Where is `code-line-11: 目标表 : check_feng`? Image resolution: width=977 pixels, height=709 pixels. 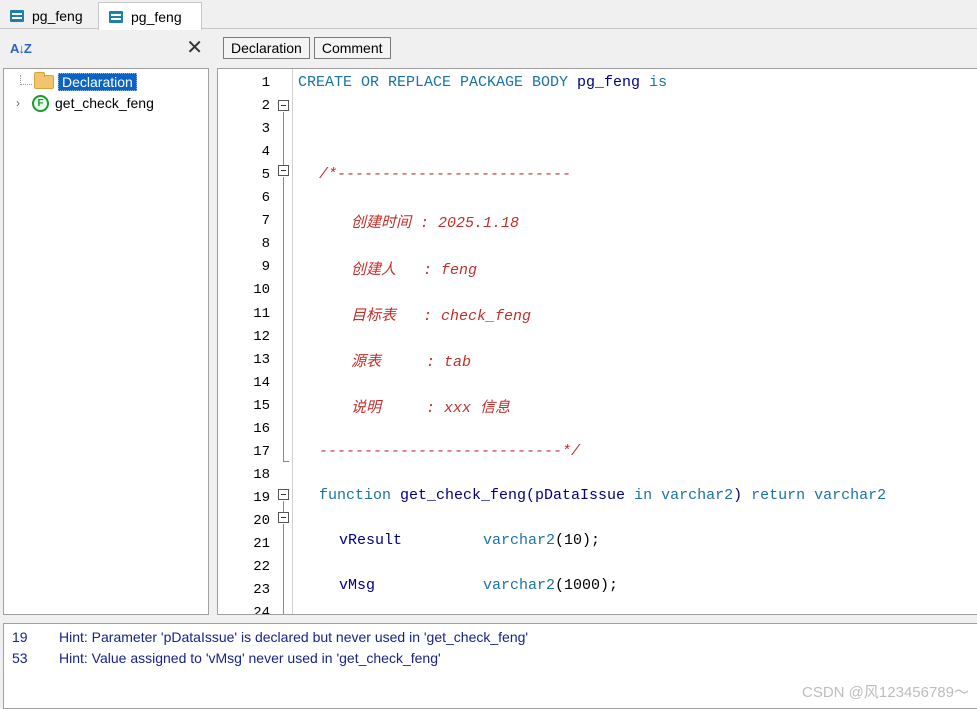 code-line-11: 目标表 : check_feng is located at coordinates (441, 316).